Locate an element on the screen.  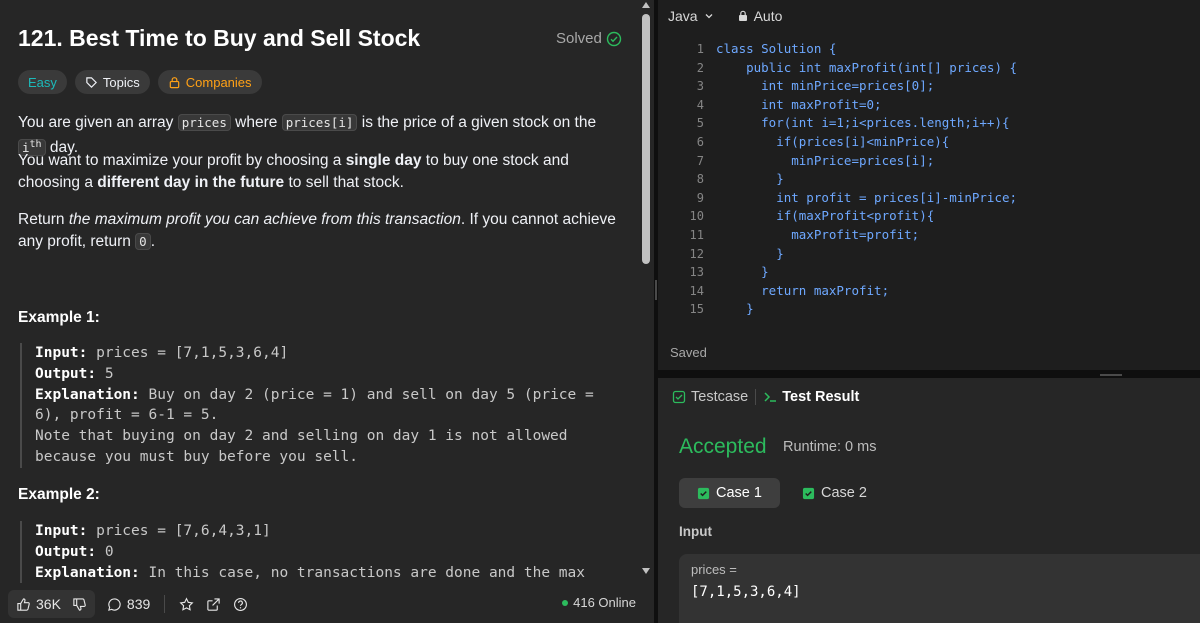
problem-title: 121. Best Time to Buy and Sell Stock is located at coordinates (219, 38).